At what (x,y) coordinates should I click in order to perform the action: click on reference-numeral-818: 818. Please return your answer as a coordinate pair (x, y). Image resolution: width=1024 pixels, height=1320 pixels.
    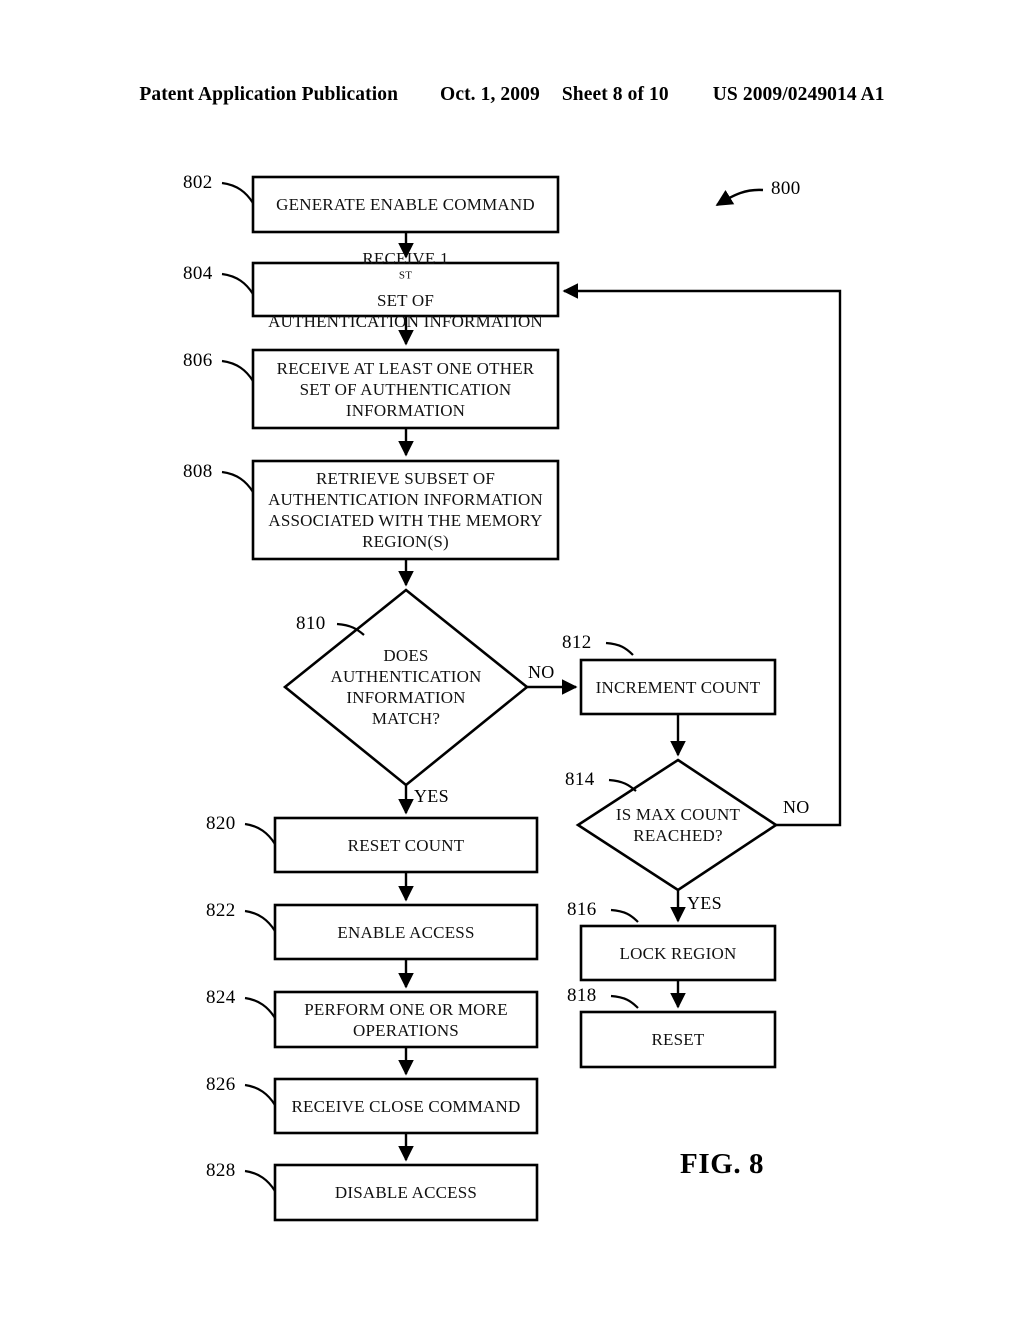
    Looking at the image, I should click on (582, 995).